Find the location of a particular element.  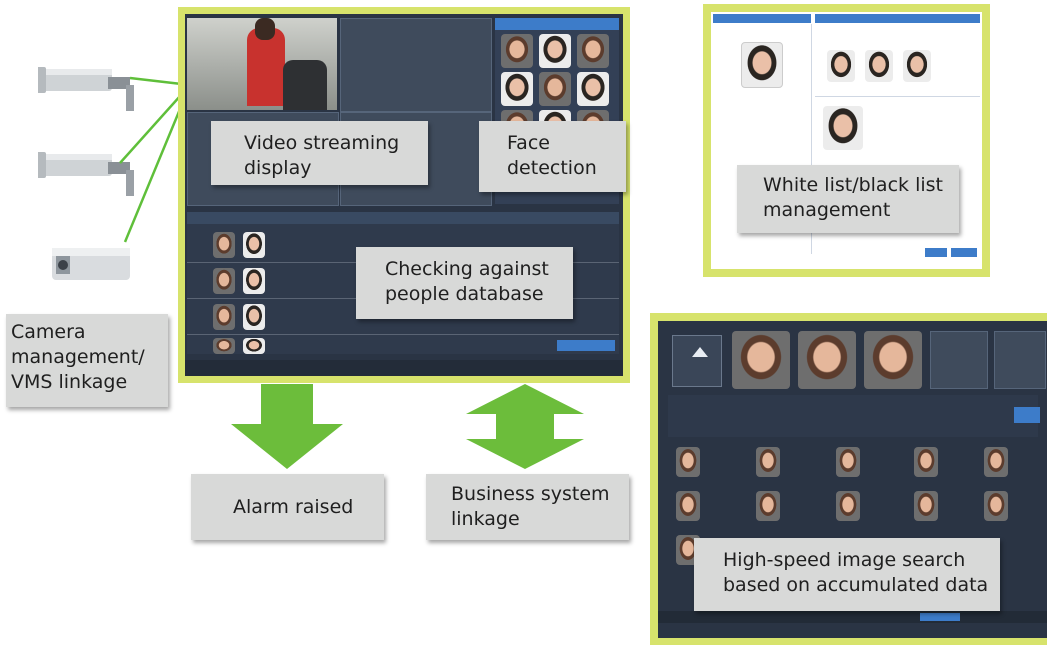

arrow-updown-icon is located at coordinates (525, 426).